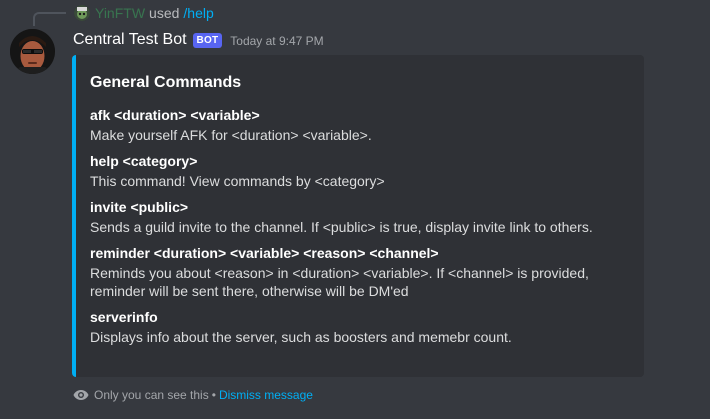  Describe the element at coordinates (139, 207) in the screenshot. I see `field-name: invite <public>` at that location.